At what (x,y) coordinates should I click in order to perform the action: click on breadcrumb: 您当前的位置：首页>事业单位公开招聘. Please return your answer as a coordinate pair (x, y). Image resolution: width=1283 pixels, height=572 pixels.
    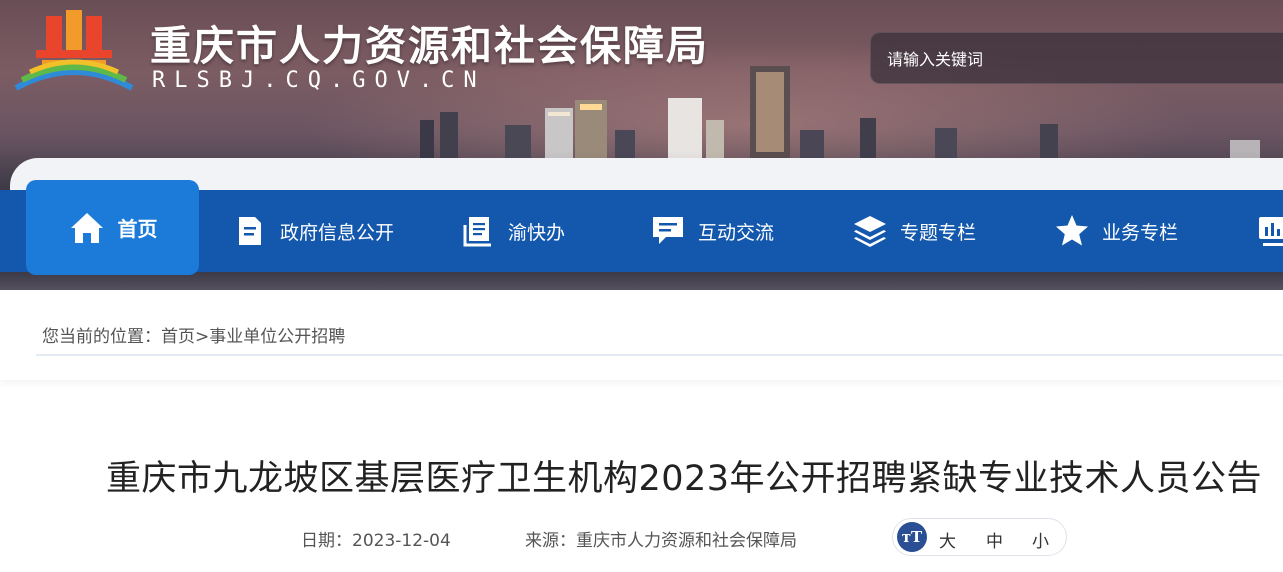
    Looking at the image, I should click on (193, 334).